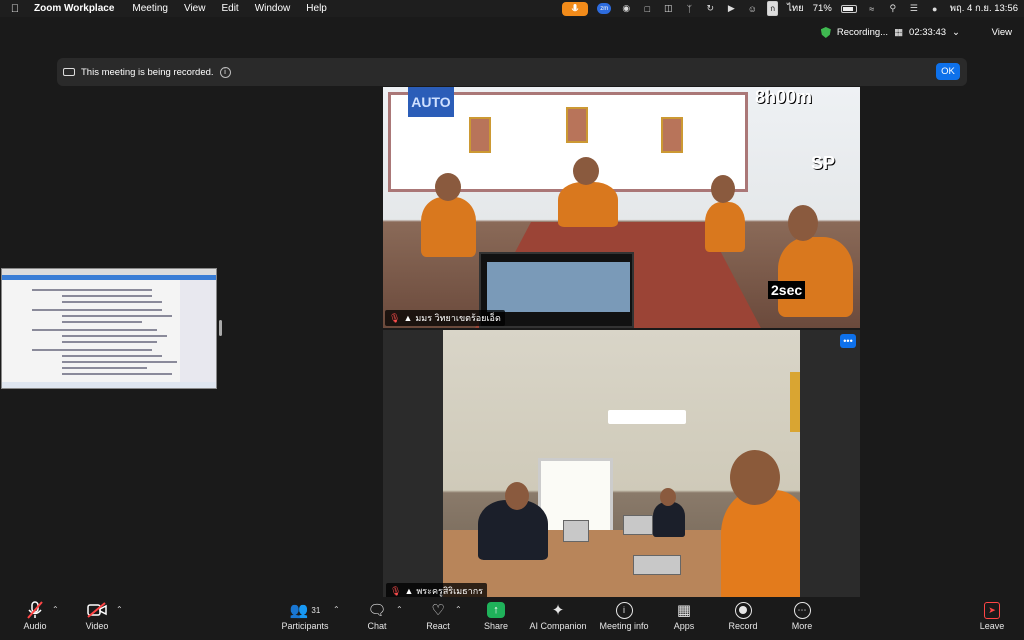  I want to click on user-icon: ☺, so click(752, 8).